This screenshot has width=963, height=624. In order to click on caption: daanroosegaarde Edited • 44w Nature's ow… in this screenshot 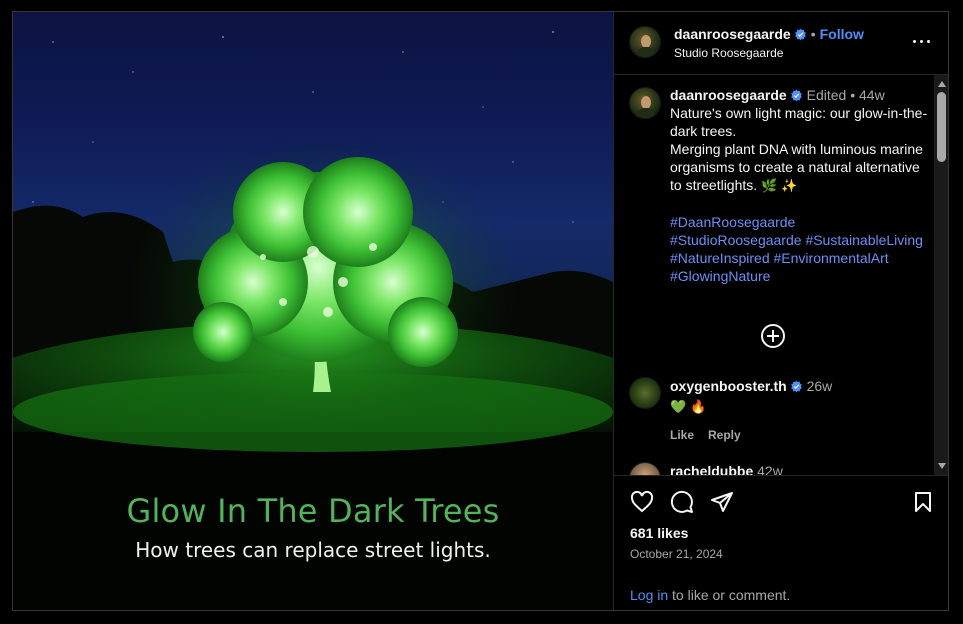, I will do `click(800, 185)`.